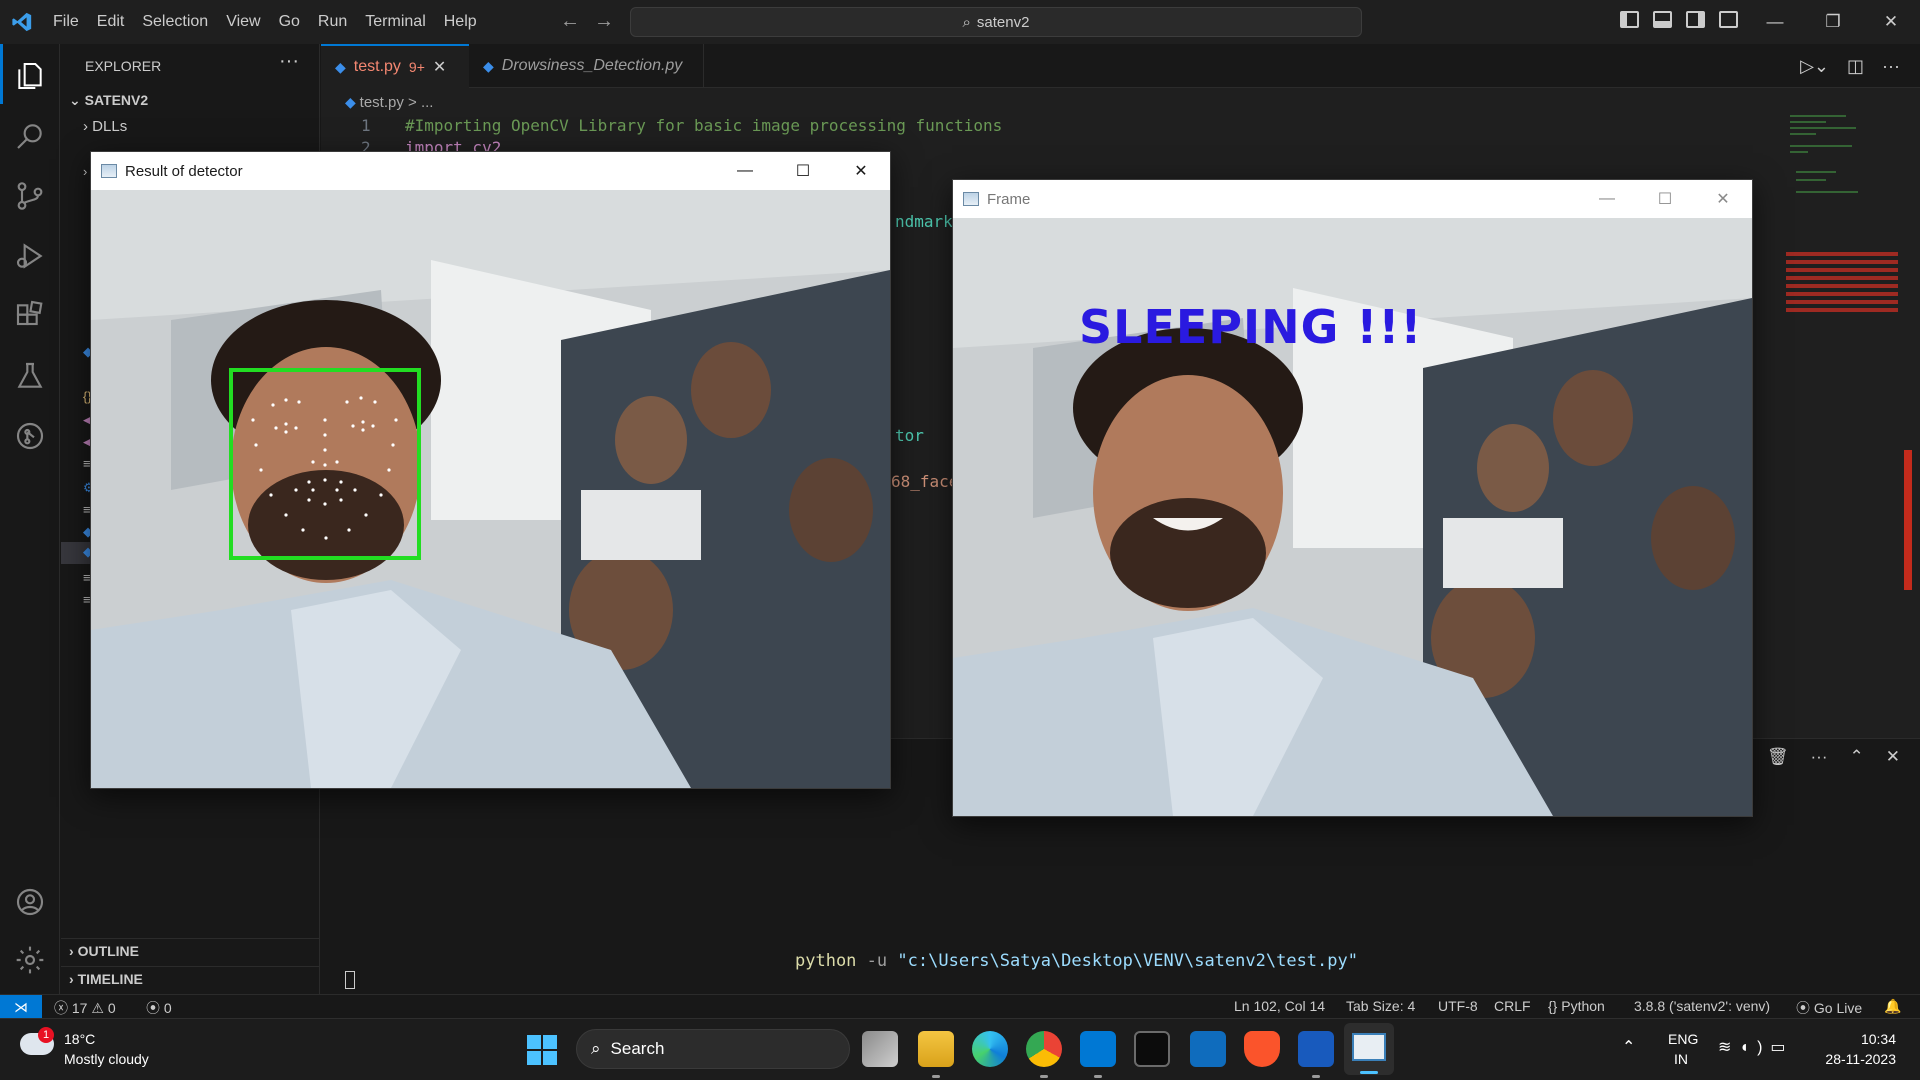 This screenshot has height=1080, width=1920. Describe the element at coordinates (1555, 1006) in the screenshot. I see `braces-icon: {}` at that location.